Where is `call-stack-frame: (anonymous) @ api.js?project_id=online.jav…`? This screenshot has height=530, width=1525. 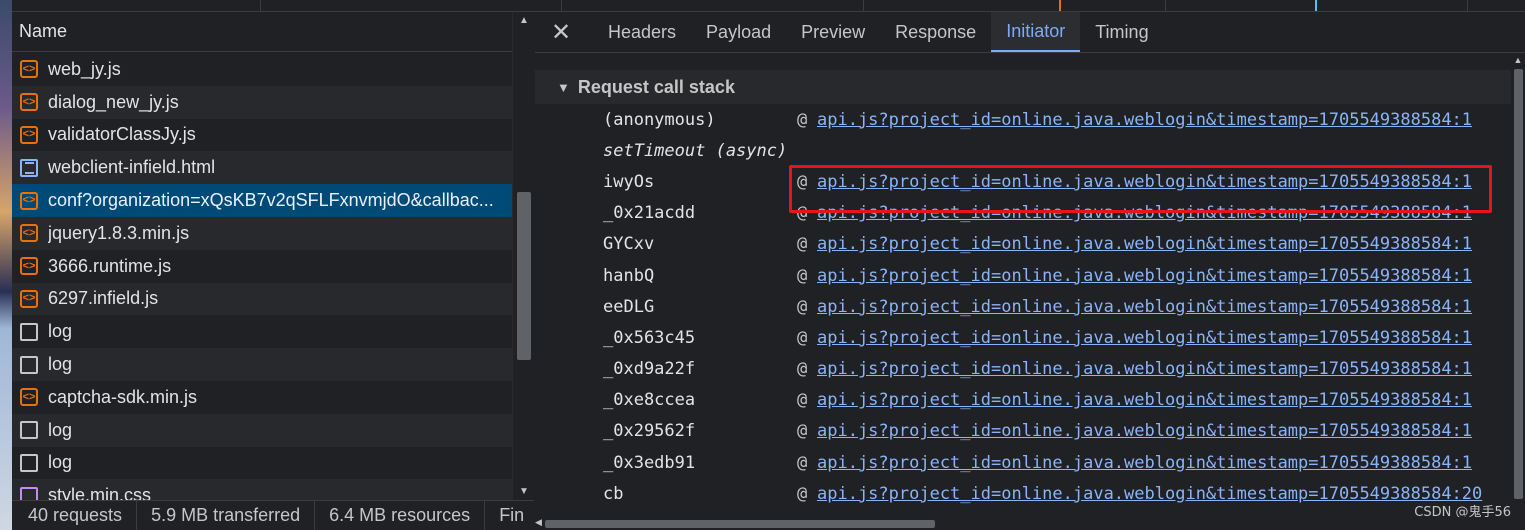
call-stack-frame: (anonymous) @ api.js?project_id=online.jav… is located at coordinates (1023, 119).